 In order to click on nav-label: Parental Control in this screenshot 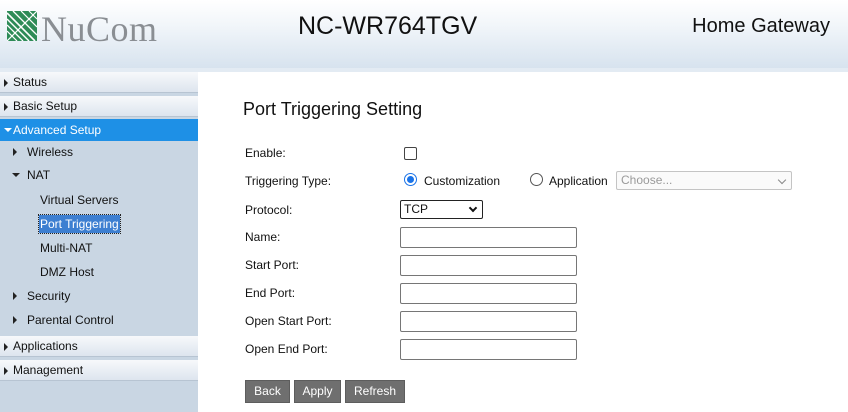, I will do `click(70, 320)`.